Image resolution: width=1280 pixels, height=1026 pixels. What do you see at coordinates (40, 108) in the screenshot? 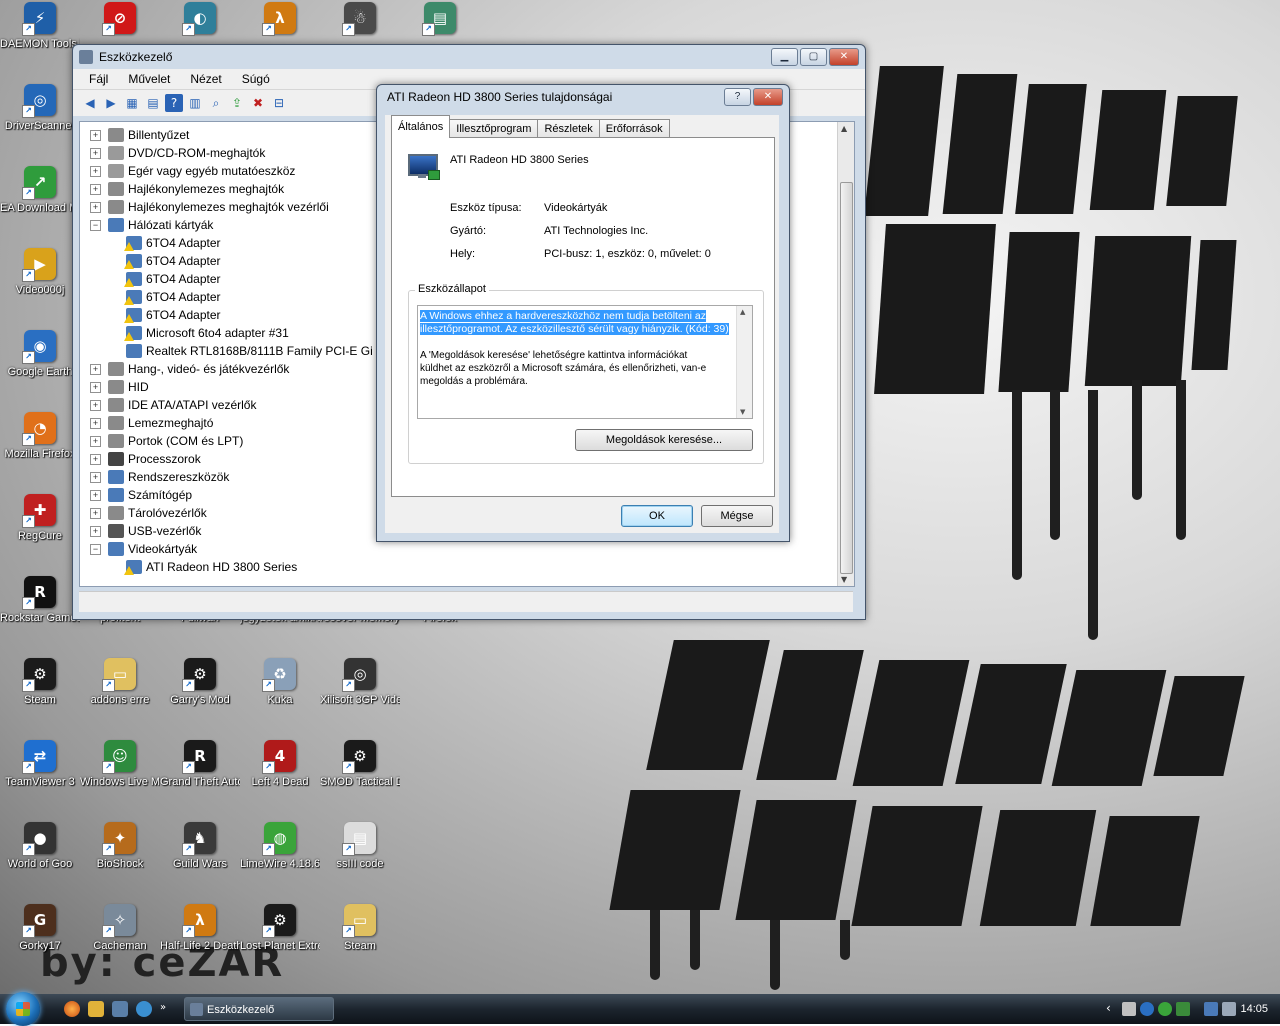
I see `desktop-shortcut: ◎ ↗ DriverScanner` at bounding box center [40, 108].